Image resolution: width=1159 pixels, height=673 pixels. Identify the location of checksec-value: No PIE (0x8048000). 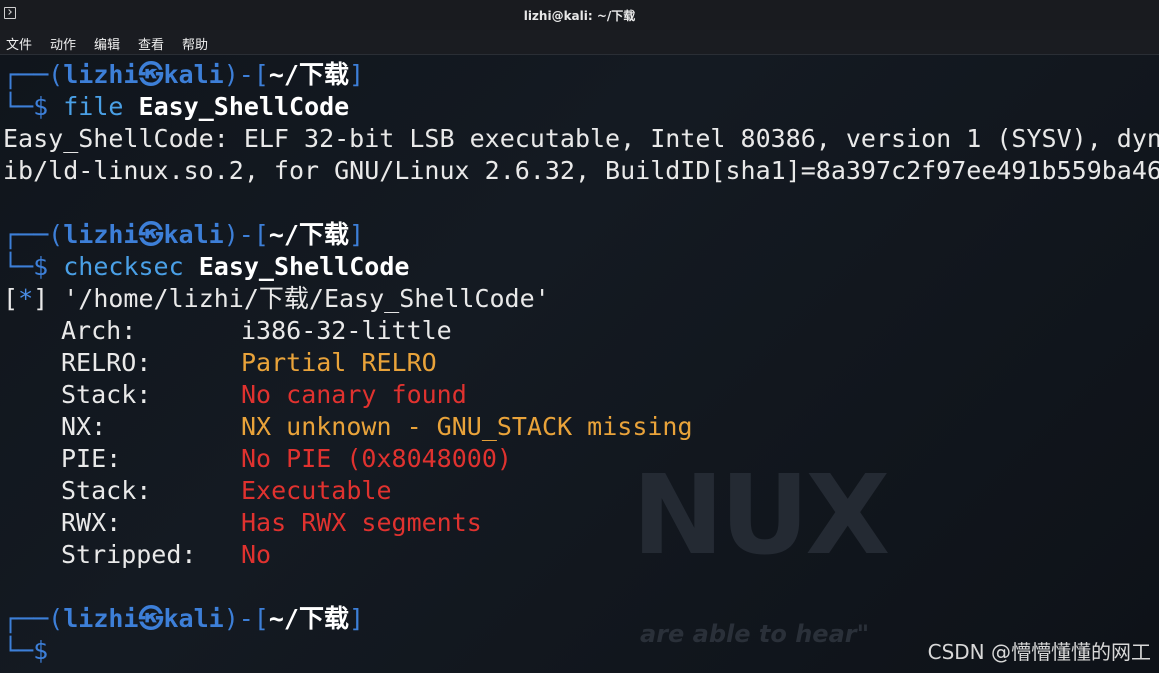
(376, 458).